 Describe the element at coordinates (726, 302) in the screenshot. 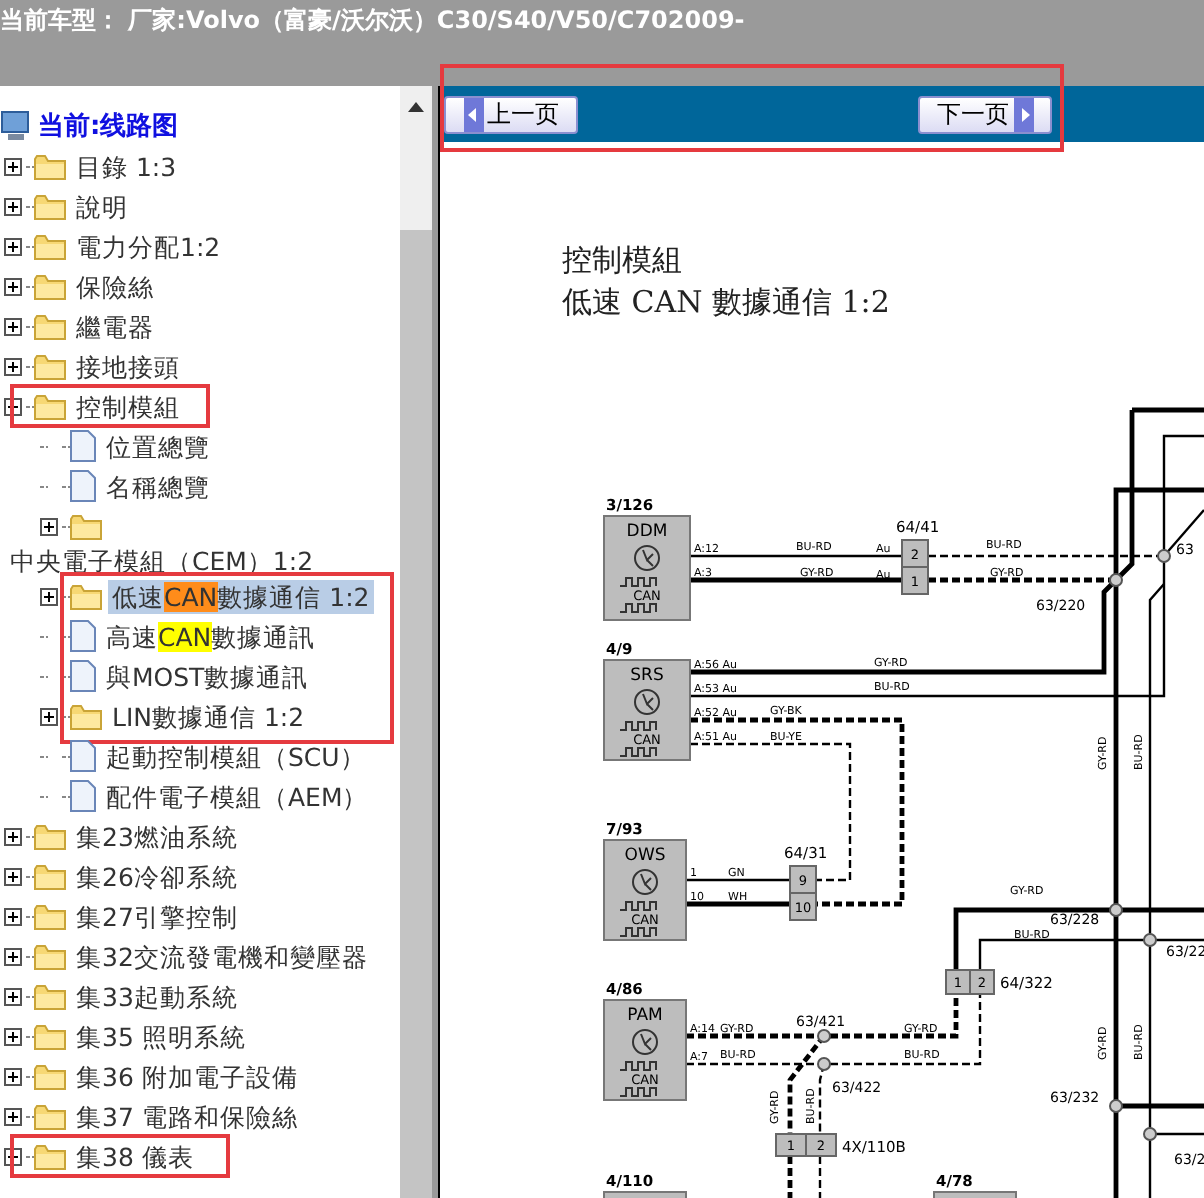

I see `diagram-title: 低速 CAN 數據通信 1:2` at that location.